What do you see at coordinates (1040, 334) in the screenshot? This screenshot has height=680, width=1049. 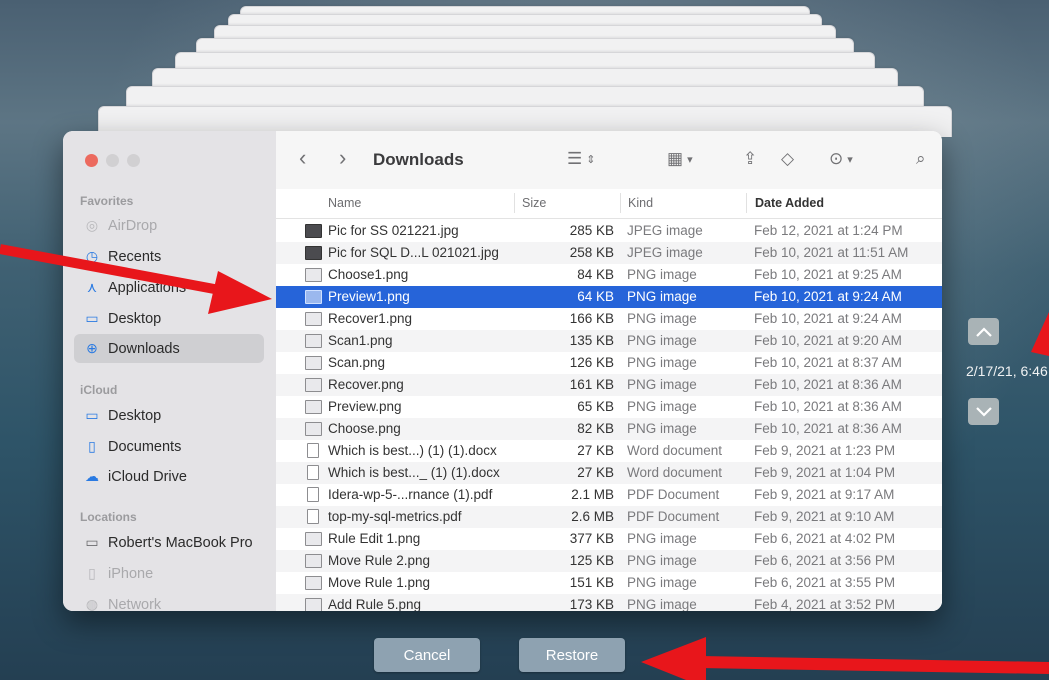 I see `arrow-to-timeline` at bounding box center [1040, 334].